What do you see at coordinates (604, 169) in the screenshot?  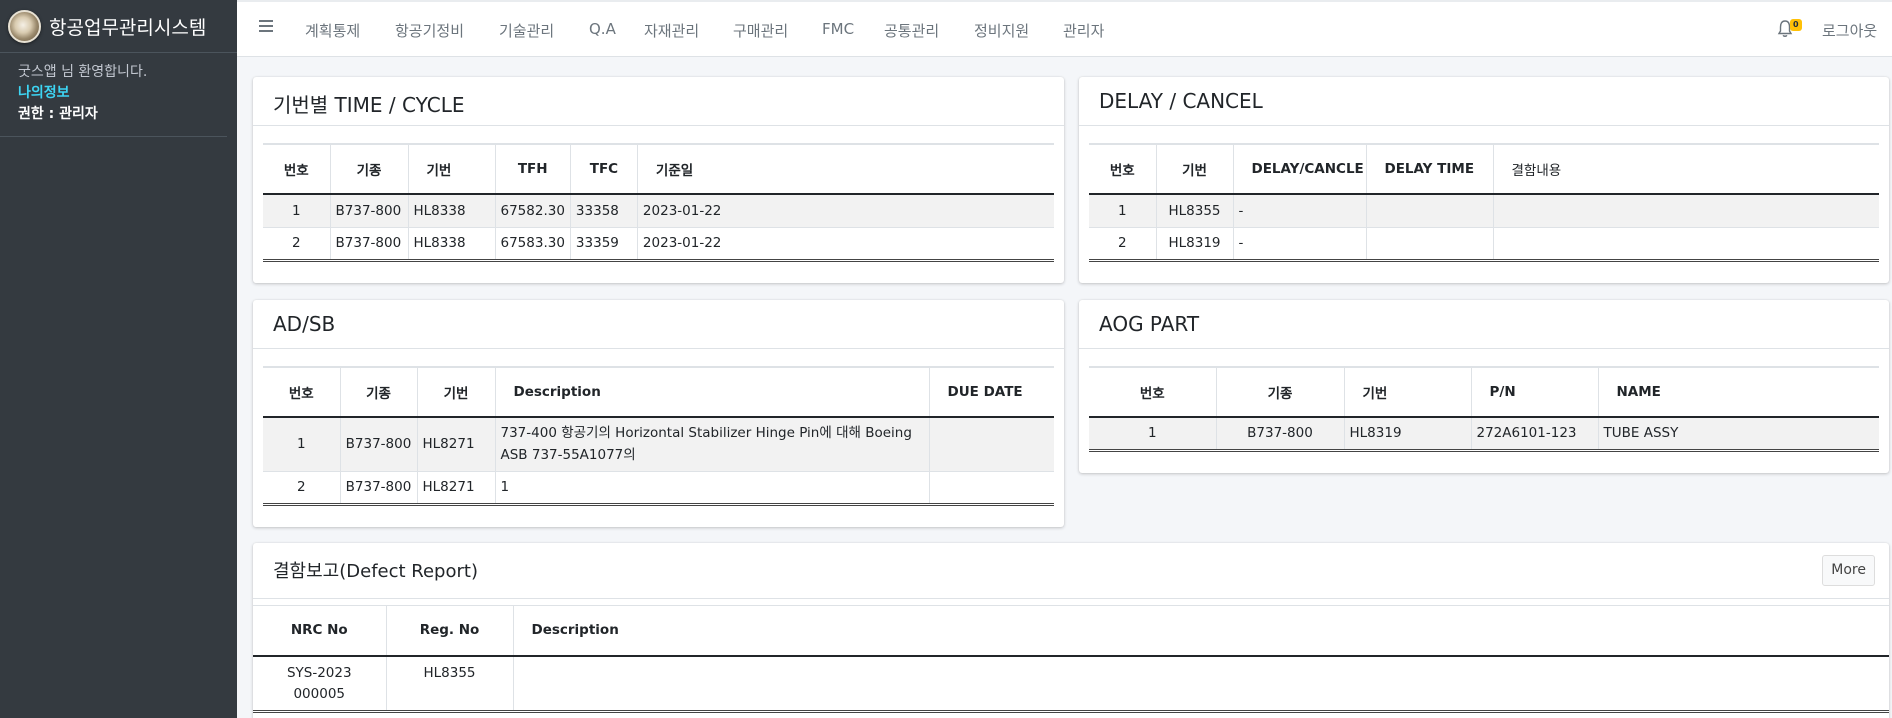 I see `col-header: TFC` at bounding box center [604, 169].